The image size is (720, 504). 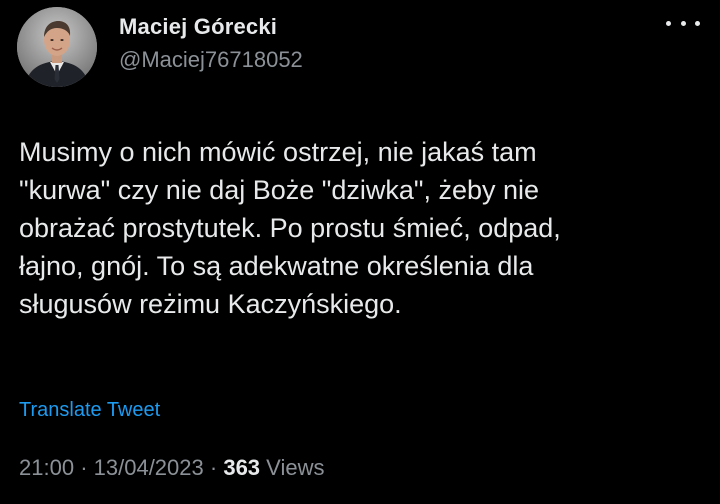 What do you see at coordinates (198, 27) in the screenshot?
I see `author-display-name: Maciej Górecki` at bounding box center [198, 27].